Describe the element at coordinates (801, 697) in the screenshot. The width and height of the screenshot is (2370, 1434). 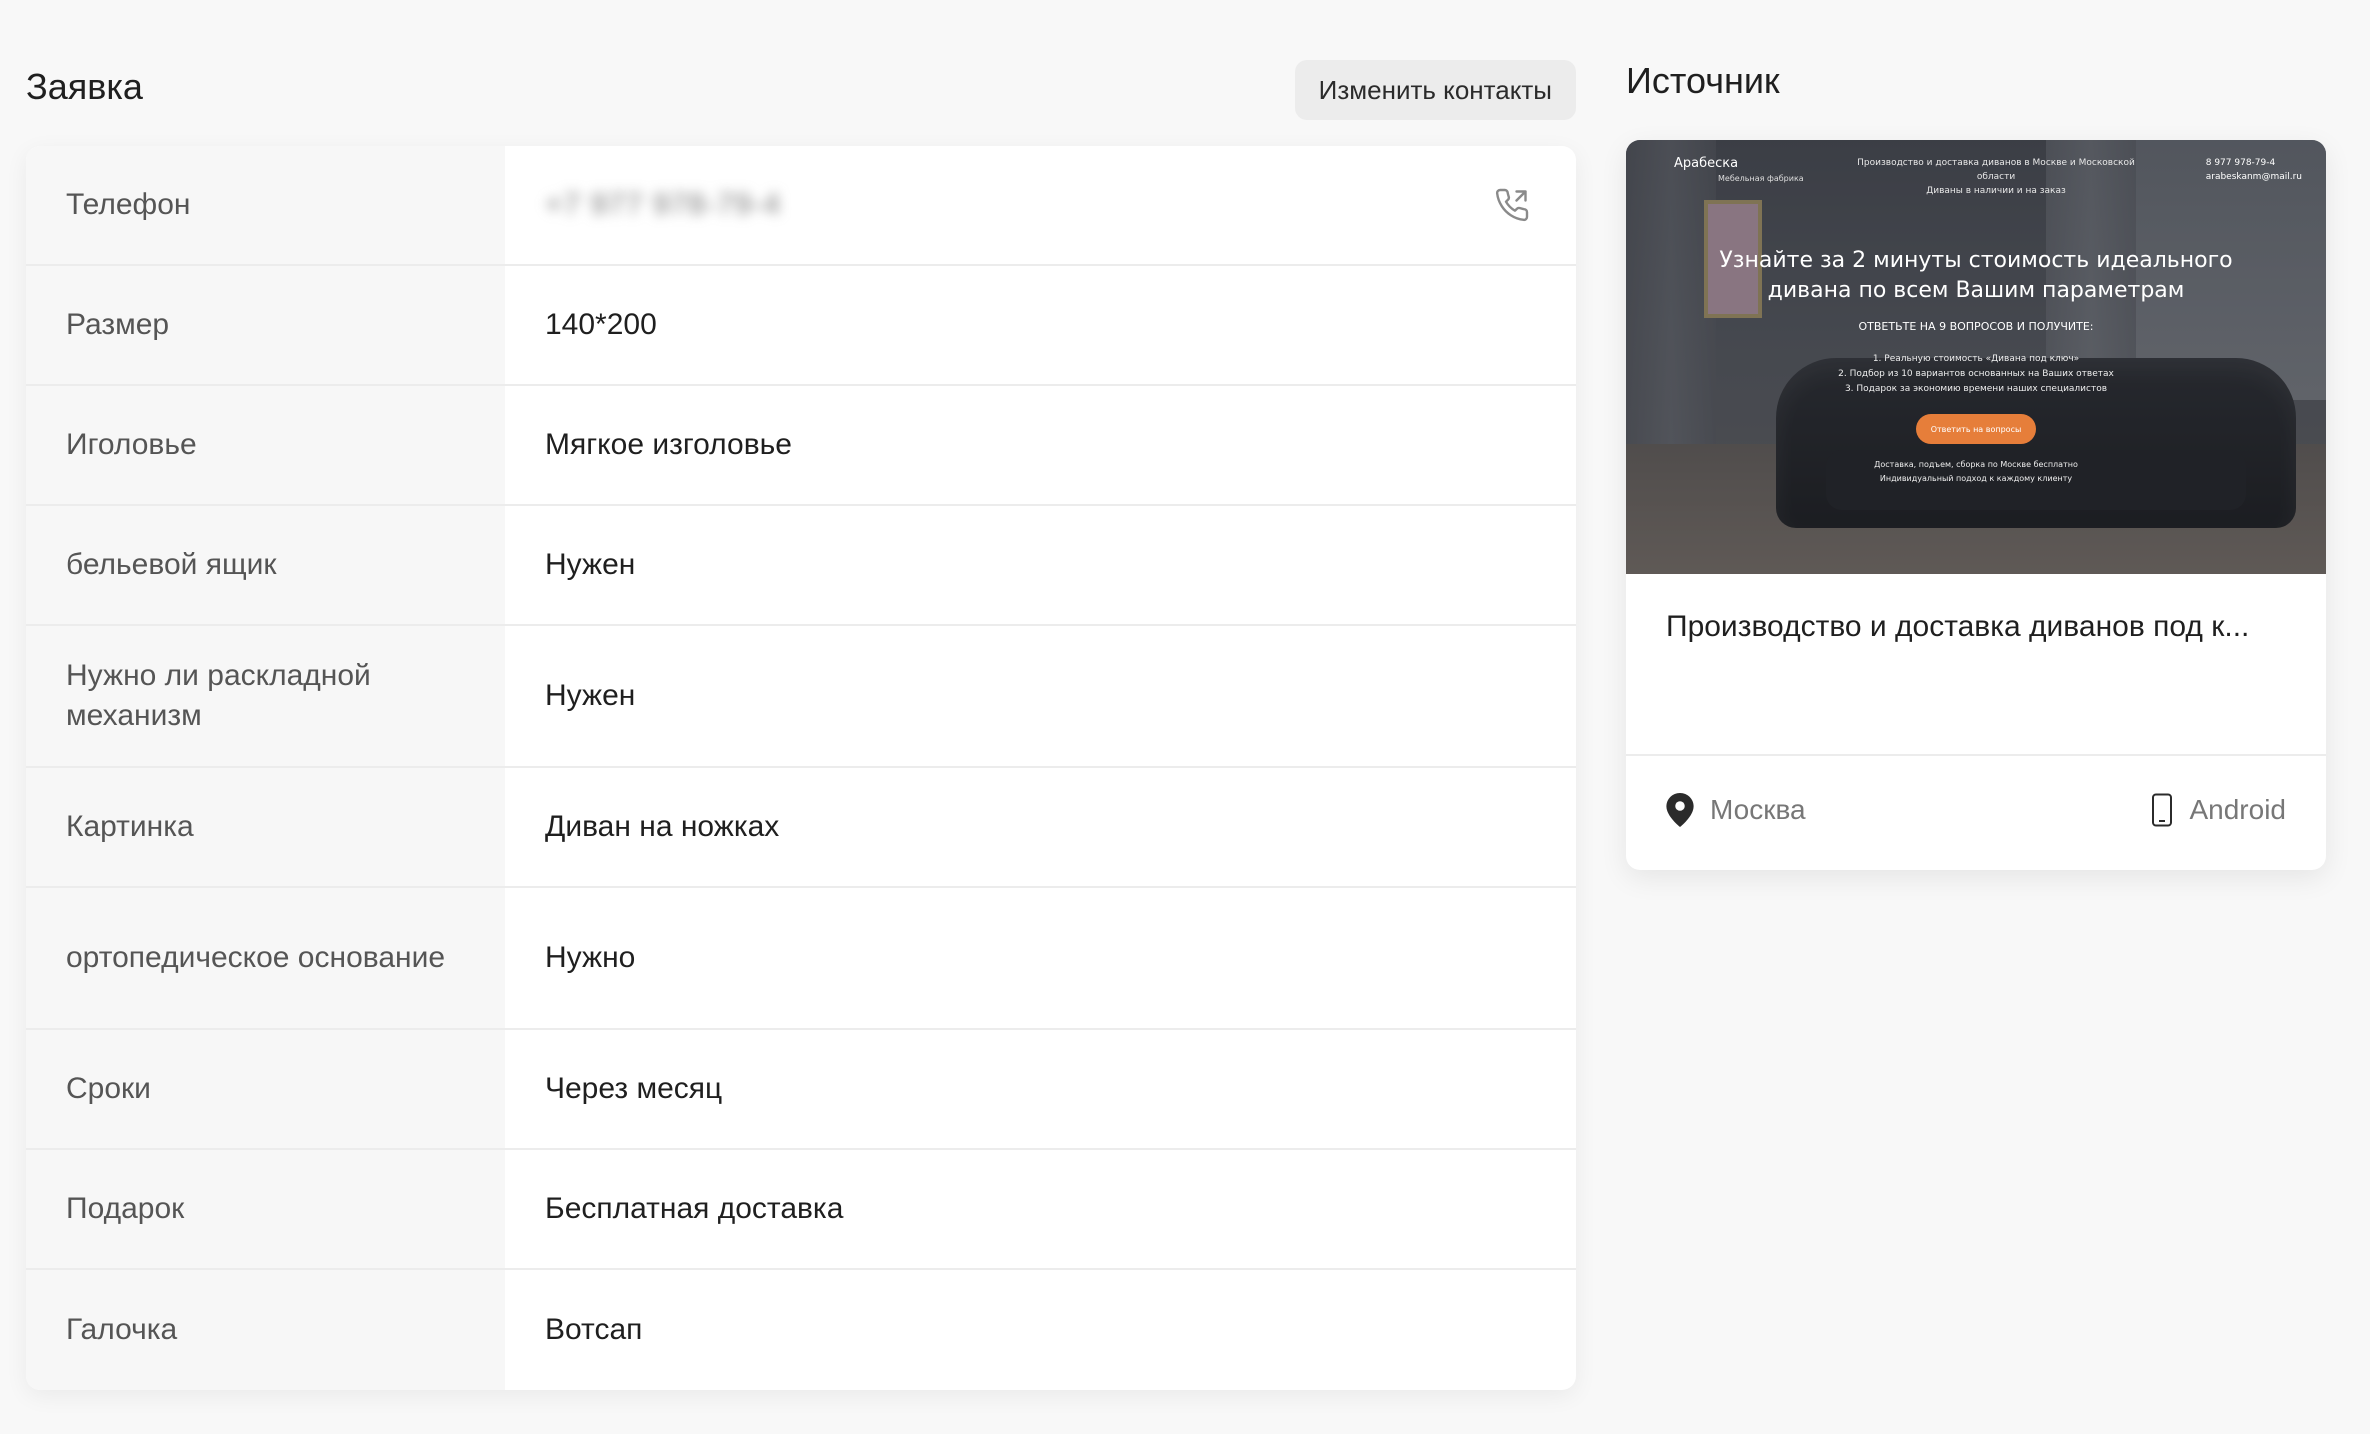
I see `table-row: Нужно ли раскладной механизм Нужен` at that location.